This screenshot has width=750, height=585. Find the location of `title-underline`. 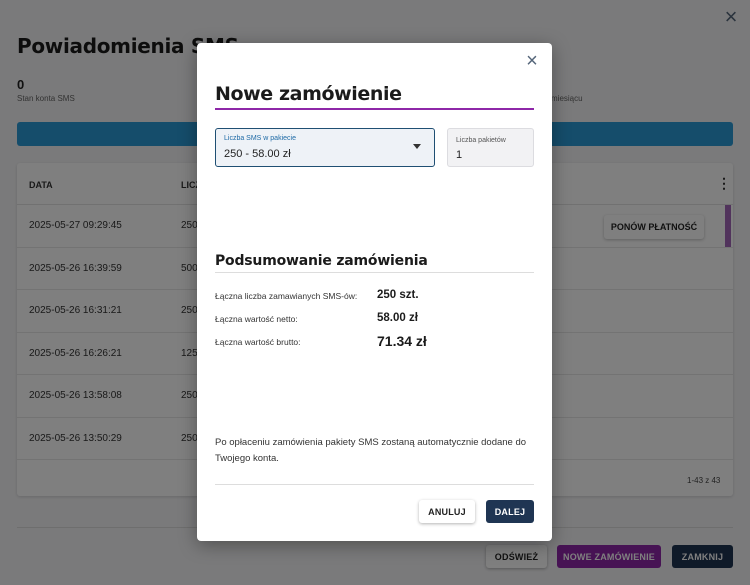

title-underline is located at coordinates (374, 109).